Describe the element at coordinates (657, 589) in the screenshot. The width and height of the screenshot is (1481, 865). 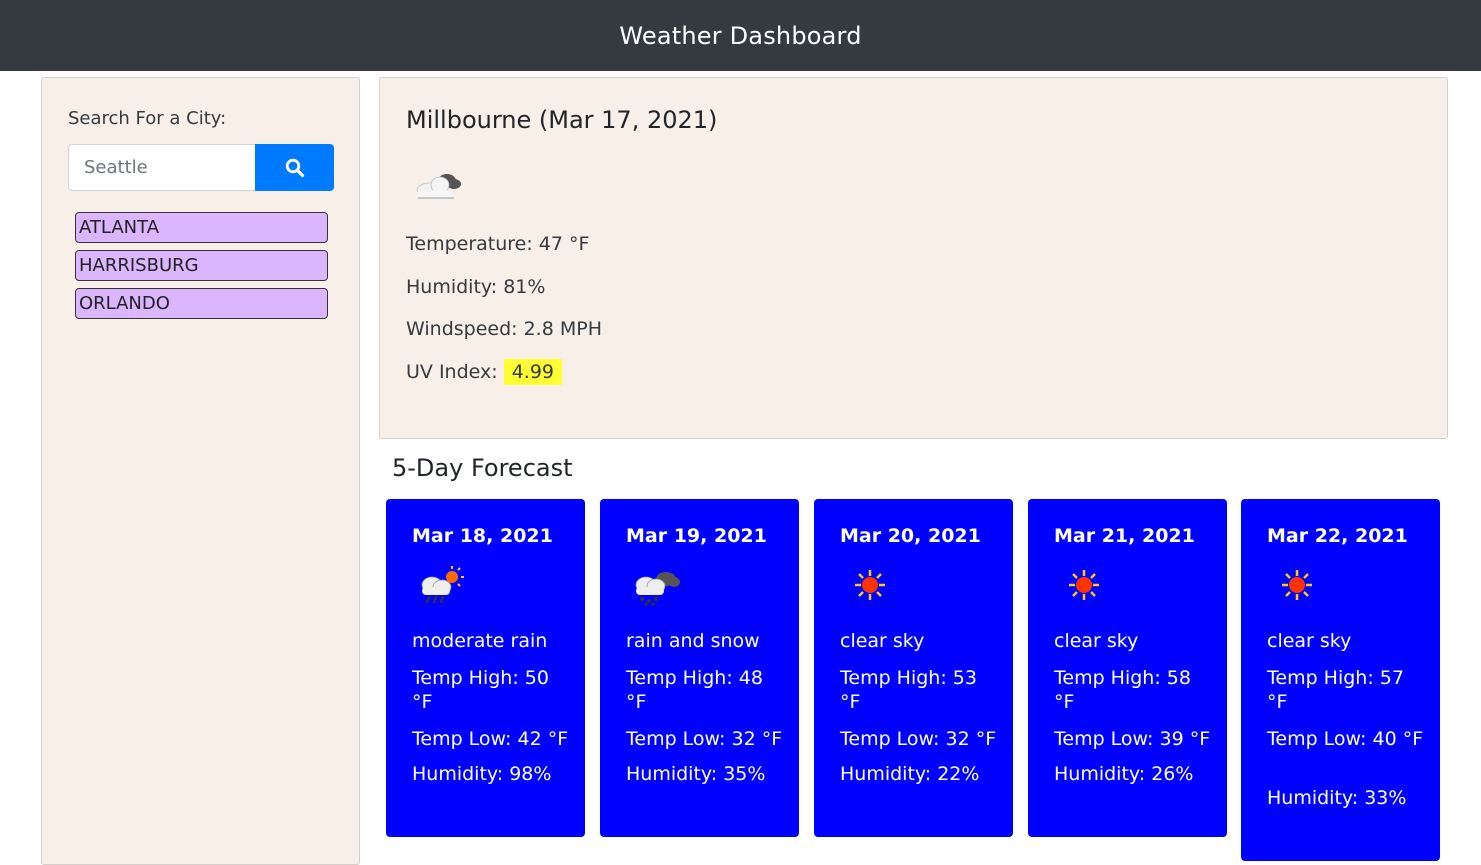
I see `snow-cloud-icon` at that location.